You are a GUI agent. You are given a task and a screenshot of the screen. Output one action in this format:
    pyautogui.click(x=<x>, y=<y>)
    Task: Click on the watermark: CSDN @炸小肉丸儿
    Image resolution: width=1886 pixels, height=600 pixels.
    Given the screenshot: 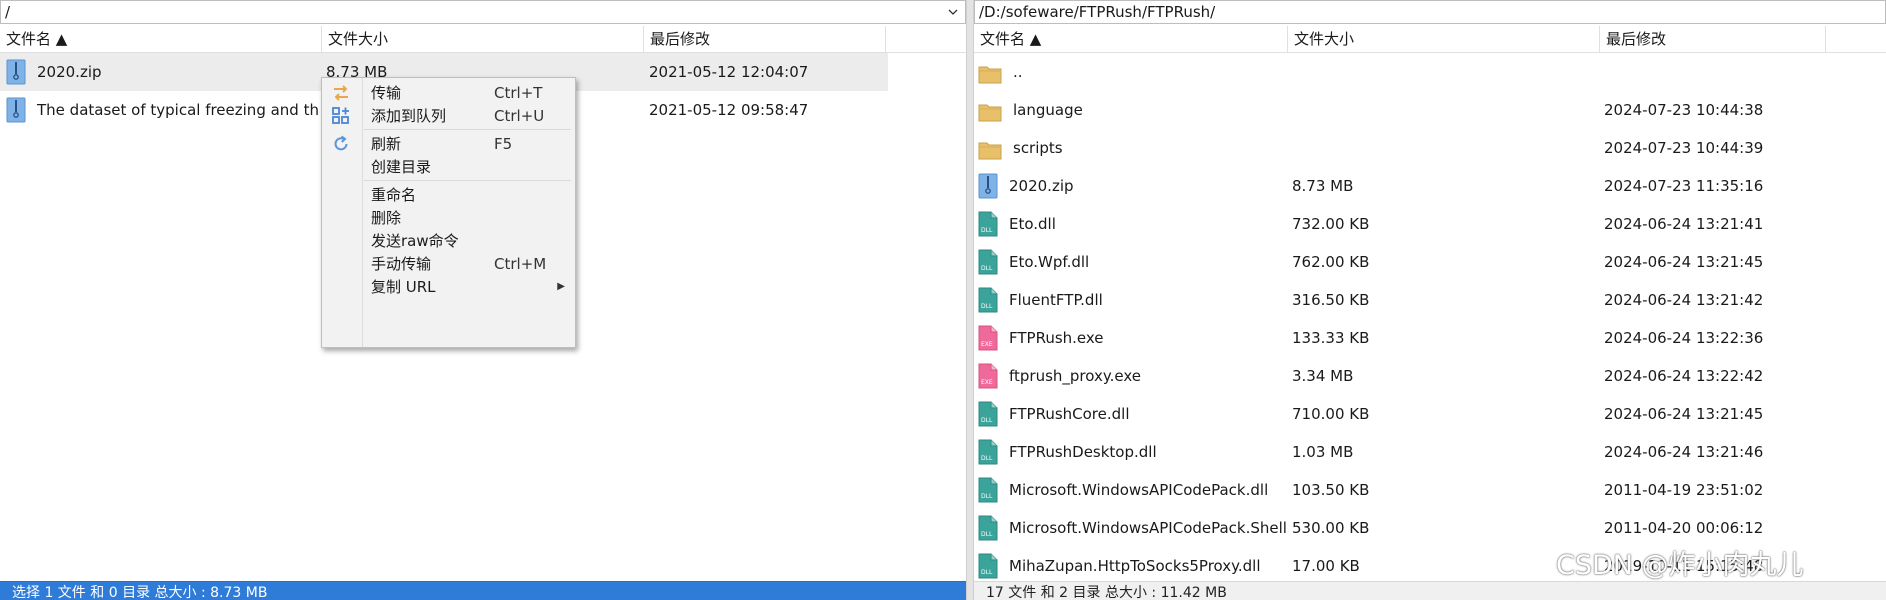 What is the action you would take?
    pyautogui.click(x=1680, y=565)
    